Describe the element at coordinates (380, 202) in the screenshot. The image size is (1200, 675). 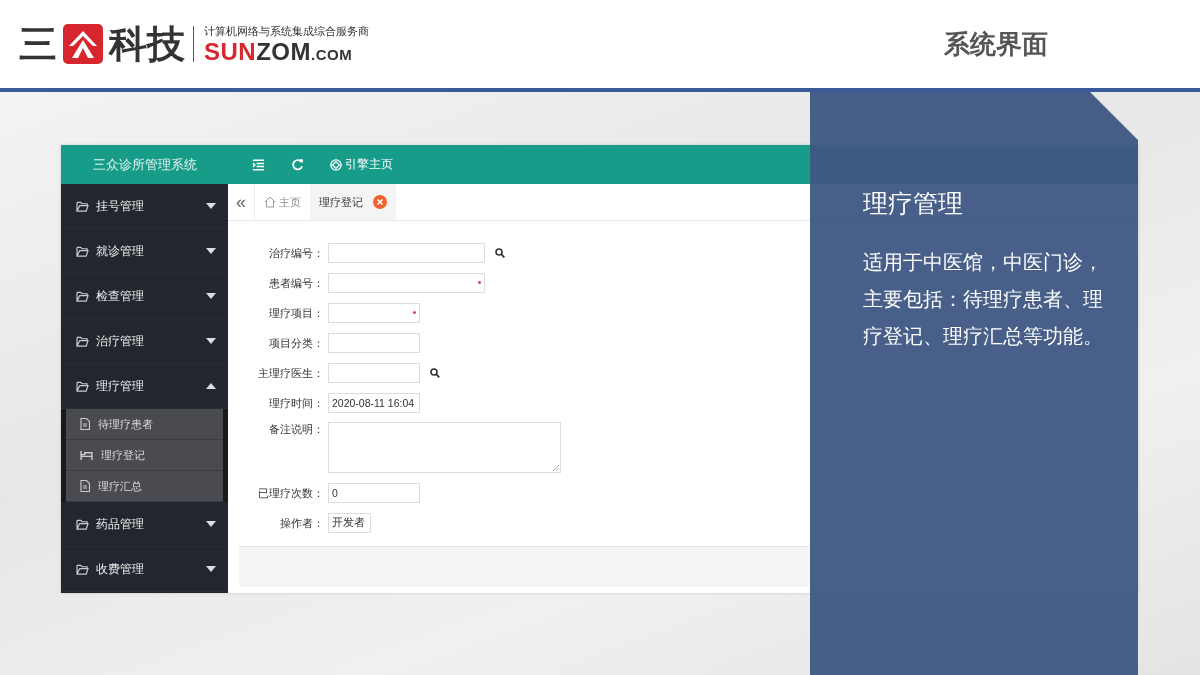
I see `close-icon` at that location.